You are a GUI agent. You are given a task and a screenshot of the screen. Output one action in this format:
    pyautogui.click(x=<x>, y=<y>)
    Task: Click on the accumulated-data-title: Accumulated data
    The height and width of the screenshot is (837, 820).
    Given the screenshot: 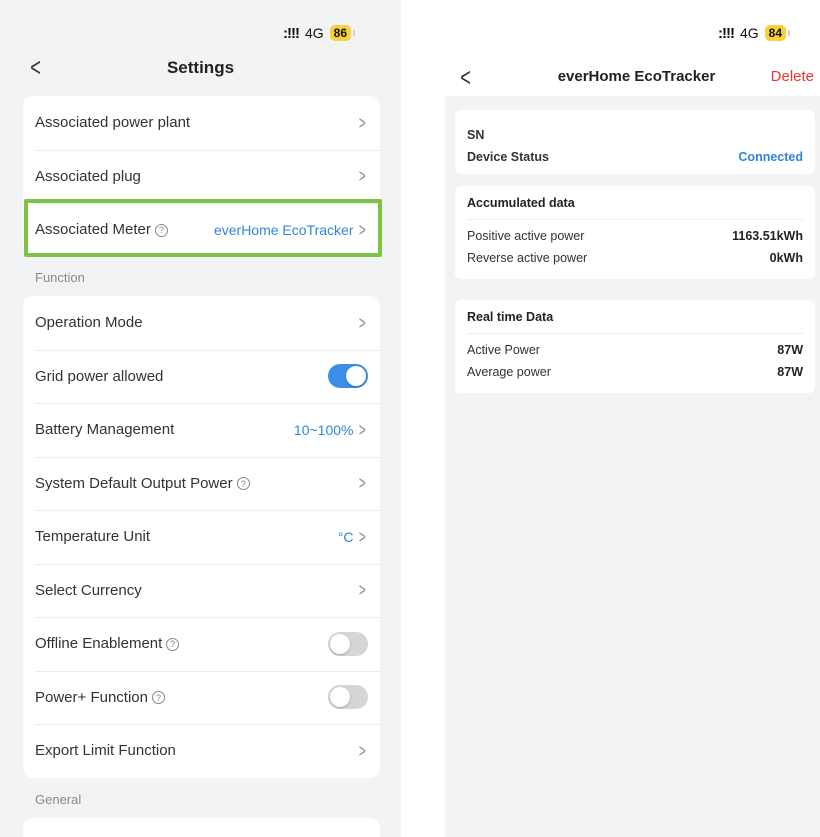 What is the action you would take?
    pyautogui.click(x=635, y=203)
    